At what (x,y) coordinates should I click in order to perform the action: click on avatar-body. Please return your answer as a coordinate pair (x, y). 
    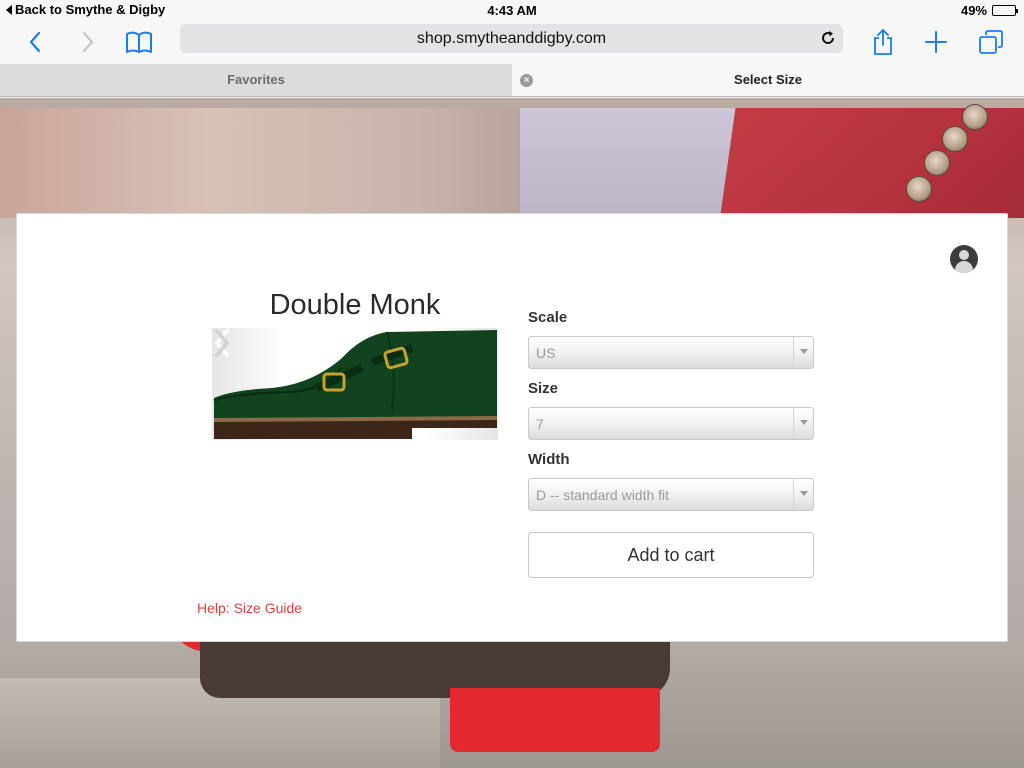
    Looking at the image, I should click on (964, 267).